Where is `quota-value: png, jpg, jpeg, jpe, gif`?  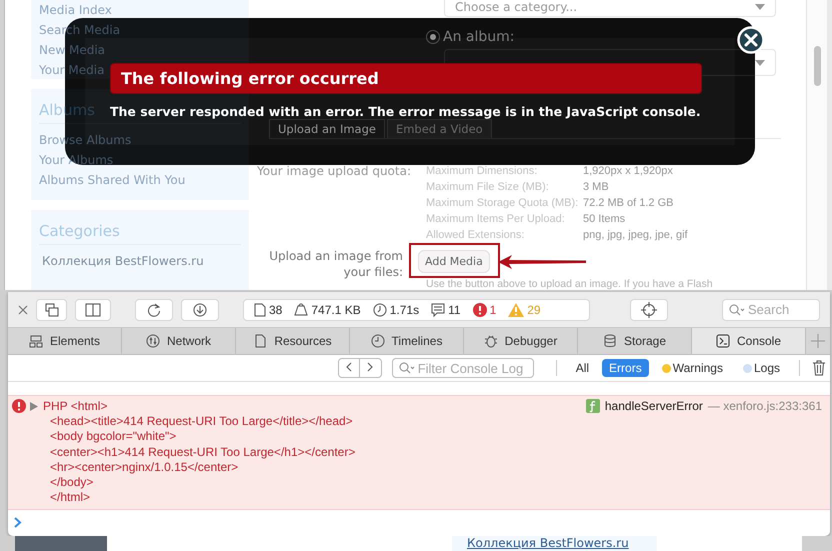
quota-value: png, jpg, jpeg, jpe, gif is located at coordinates (635, 235).